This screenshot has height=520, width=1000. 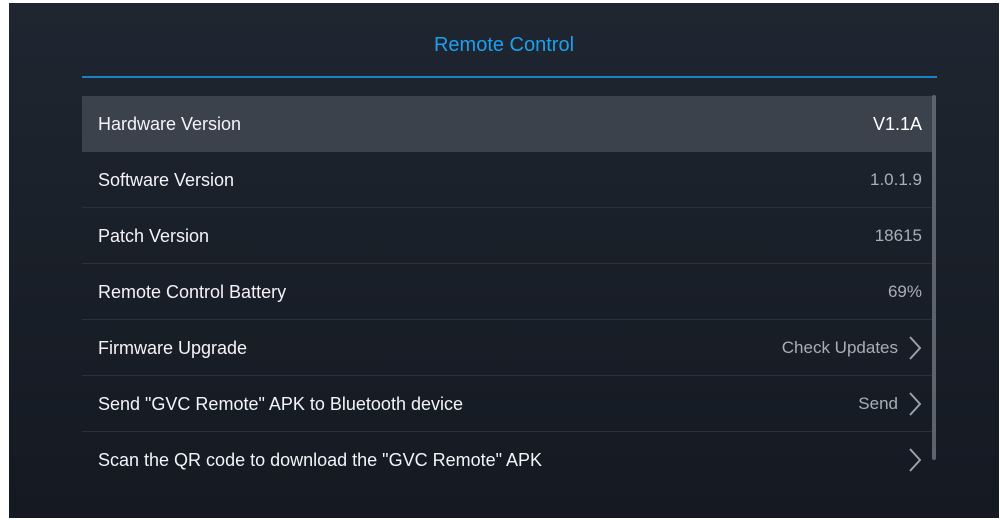 I want to click on patch-version-value: 18615, so click(x=898, y=235).